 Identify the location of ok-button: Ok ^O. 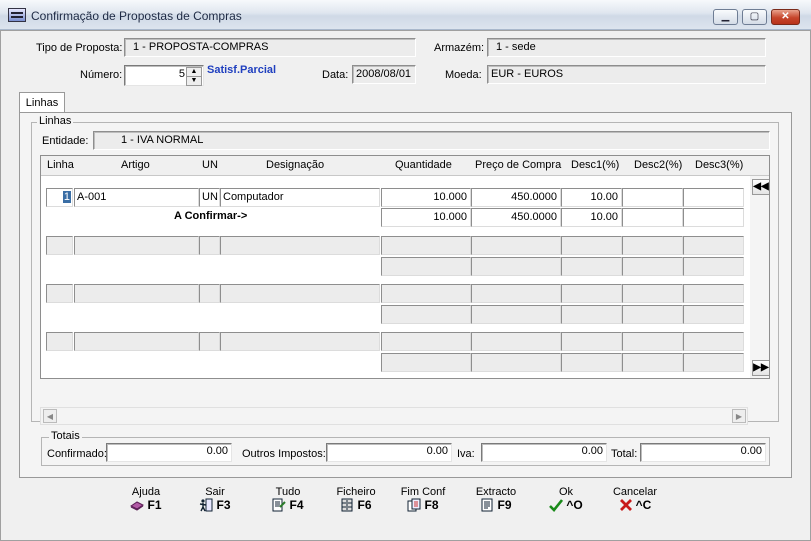
(566, 499).